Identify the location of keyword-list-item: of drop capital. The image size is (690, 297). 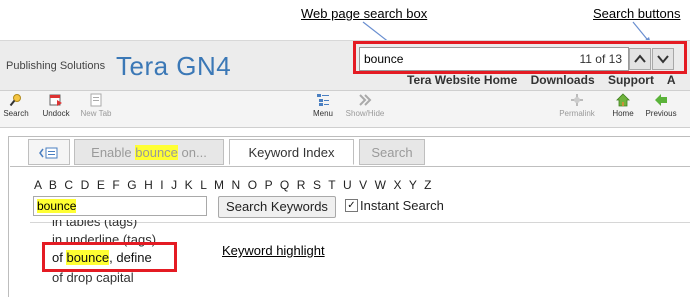
(93, 277).